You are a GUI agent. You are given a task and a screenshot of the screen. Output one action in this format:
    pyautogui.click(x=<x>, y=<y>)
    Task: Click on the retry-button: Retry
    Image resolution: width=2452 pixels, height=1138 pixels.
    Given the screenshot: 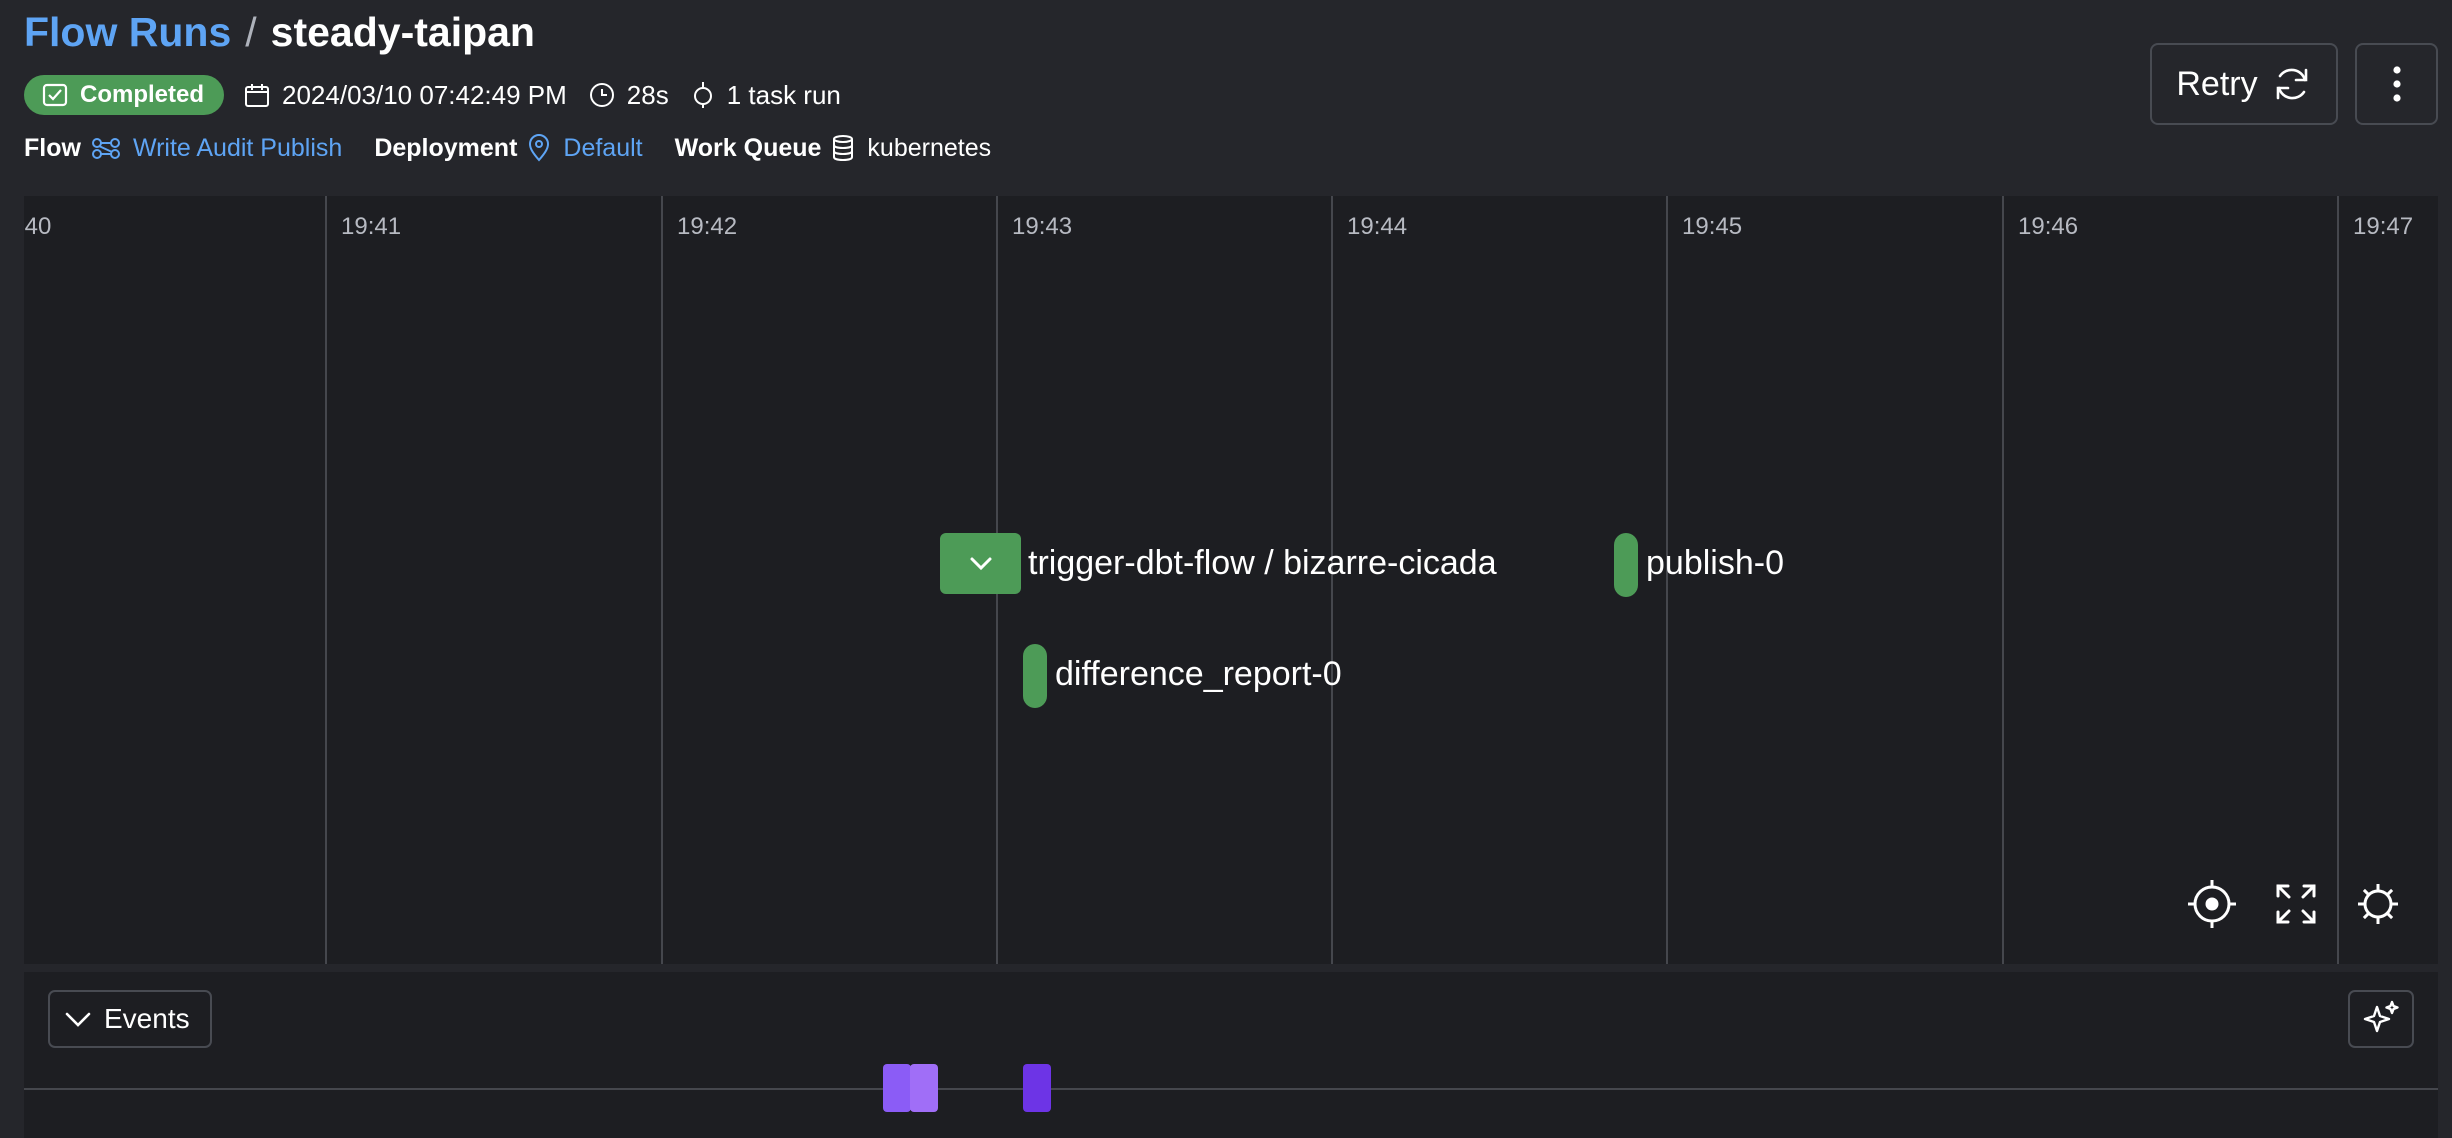 What is the action you would take?
    pyautogui.click(x=2244, y=84)
    